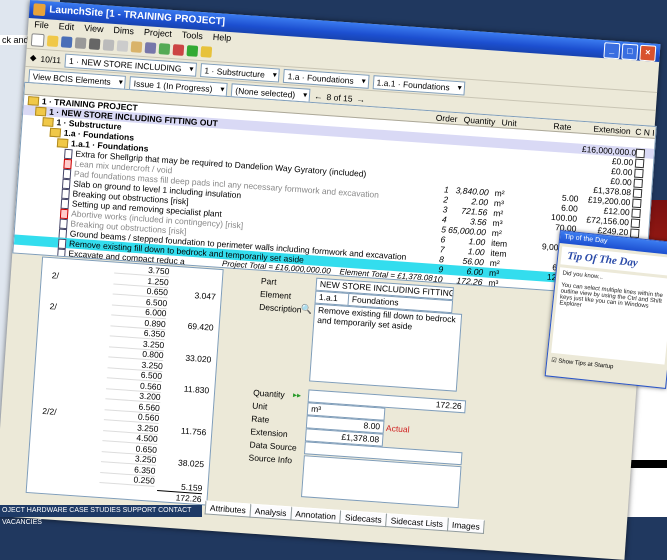 Image resolution: width=667 pixels, height=560 pixels. What do you see at coordinates (13, 510) in the screenshot?
I see `footer-left: OJECT` at bounding box center [13, 510].